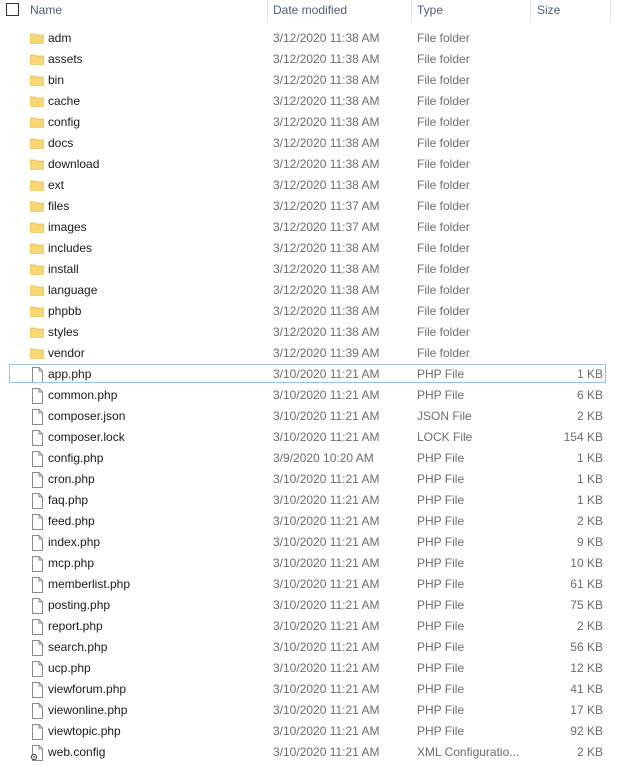 The width and height of the screenshot is (629, 781). Describe the element at coordinates (70, 374) in the screenshot. I see `file-name: app.php` at that location.